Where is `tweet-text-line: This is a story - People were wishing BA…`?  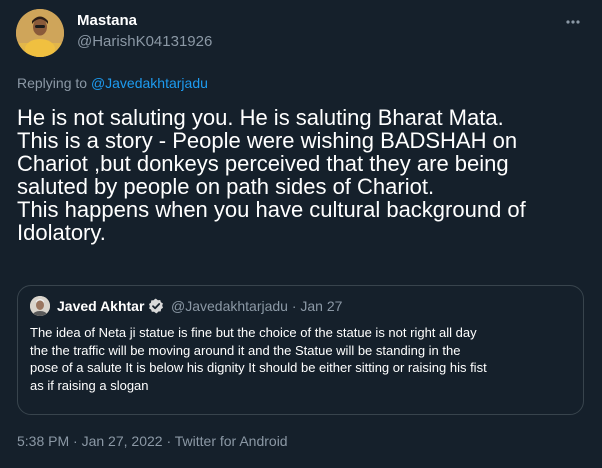 tweet-text-line: This is a story - People were wishing BA… is located at coordinates (267, 140).